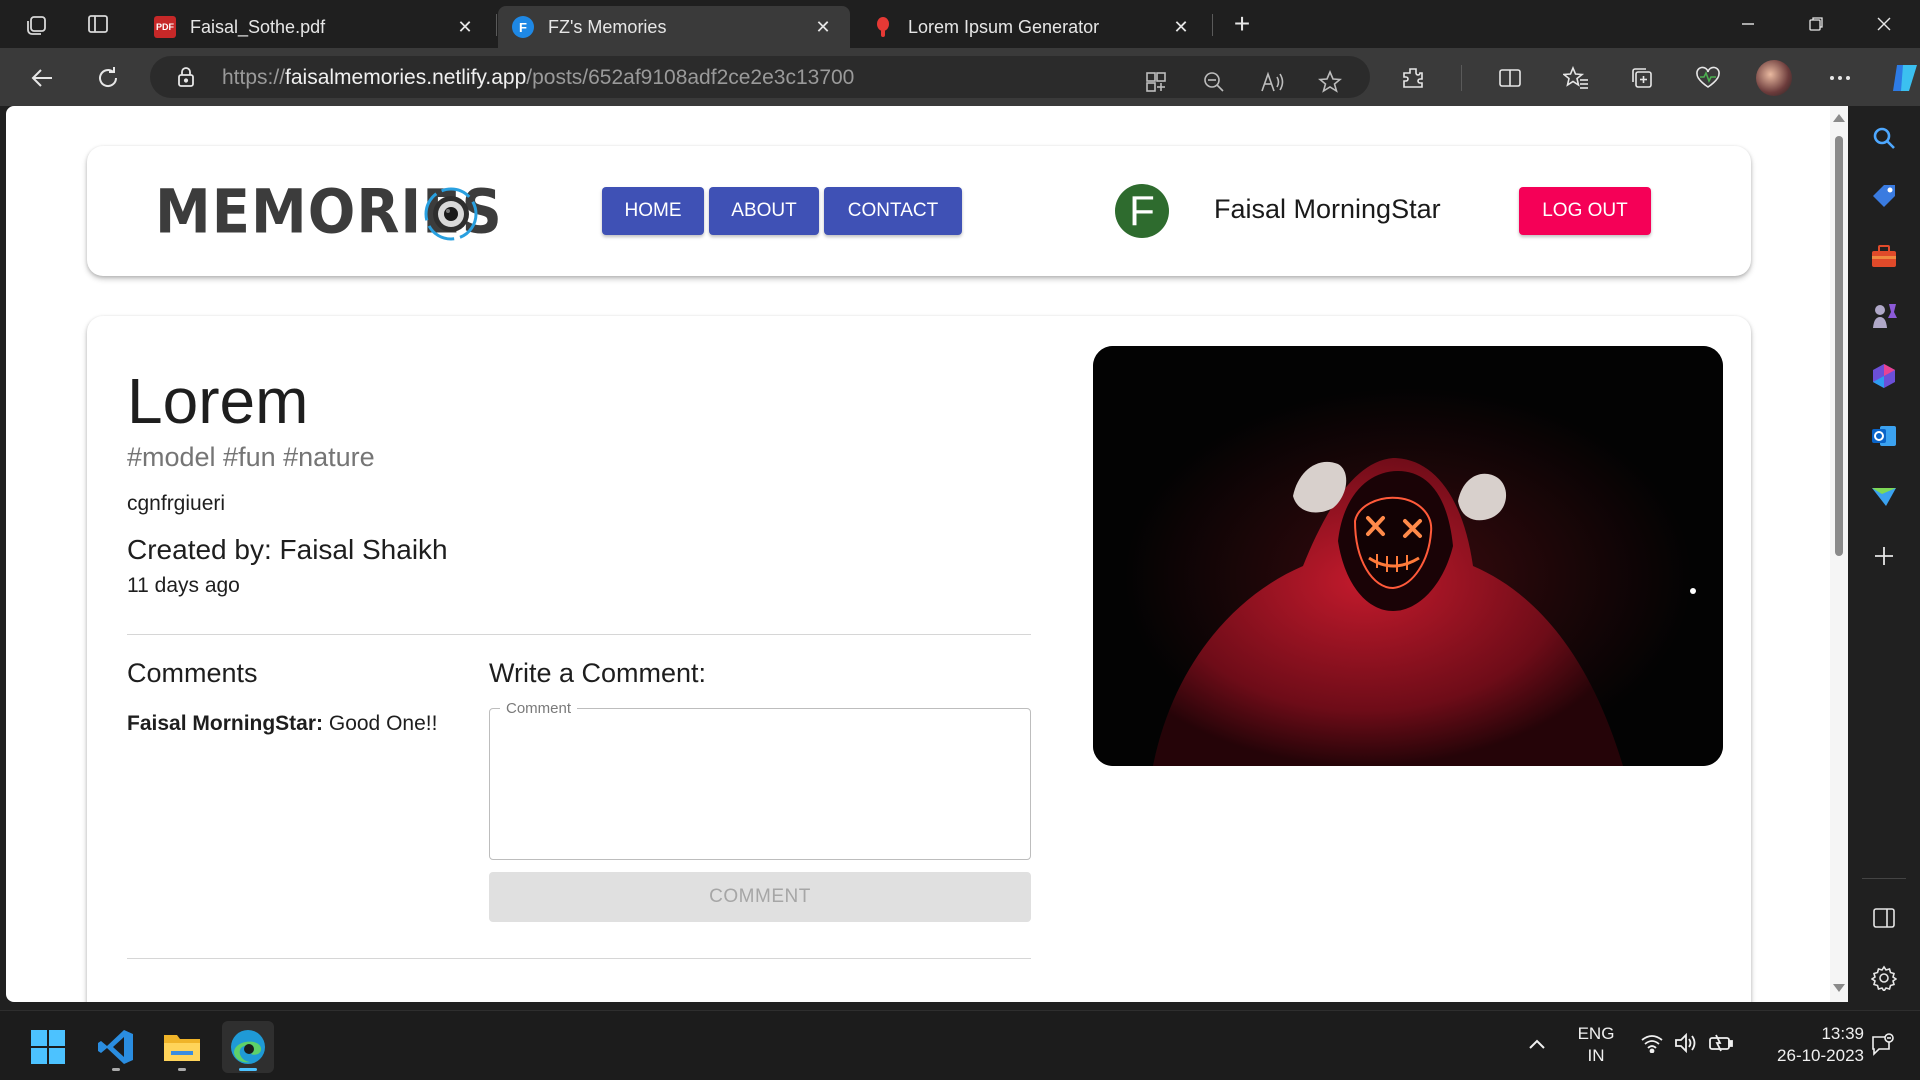  Describe the element at coordinates (1596, 1045) in the screenshot. I see `language-indicator: ENG IN` at that location.